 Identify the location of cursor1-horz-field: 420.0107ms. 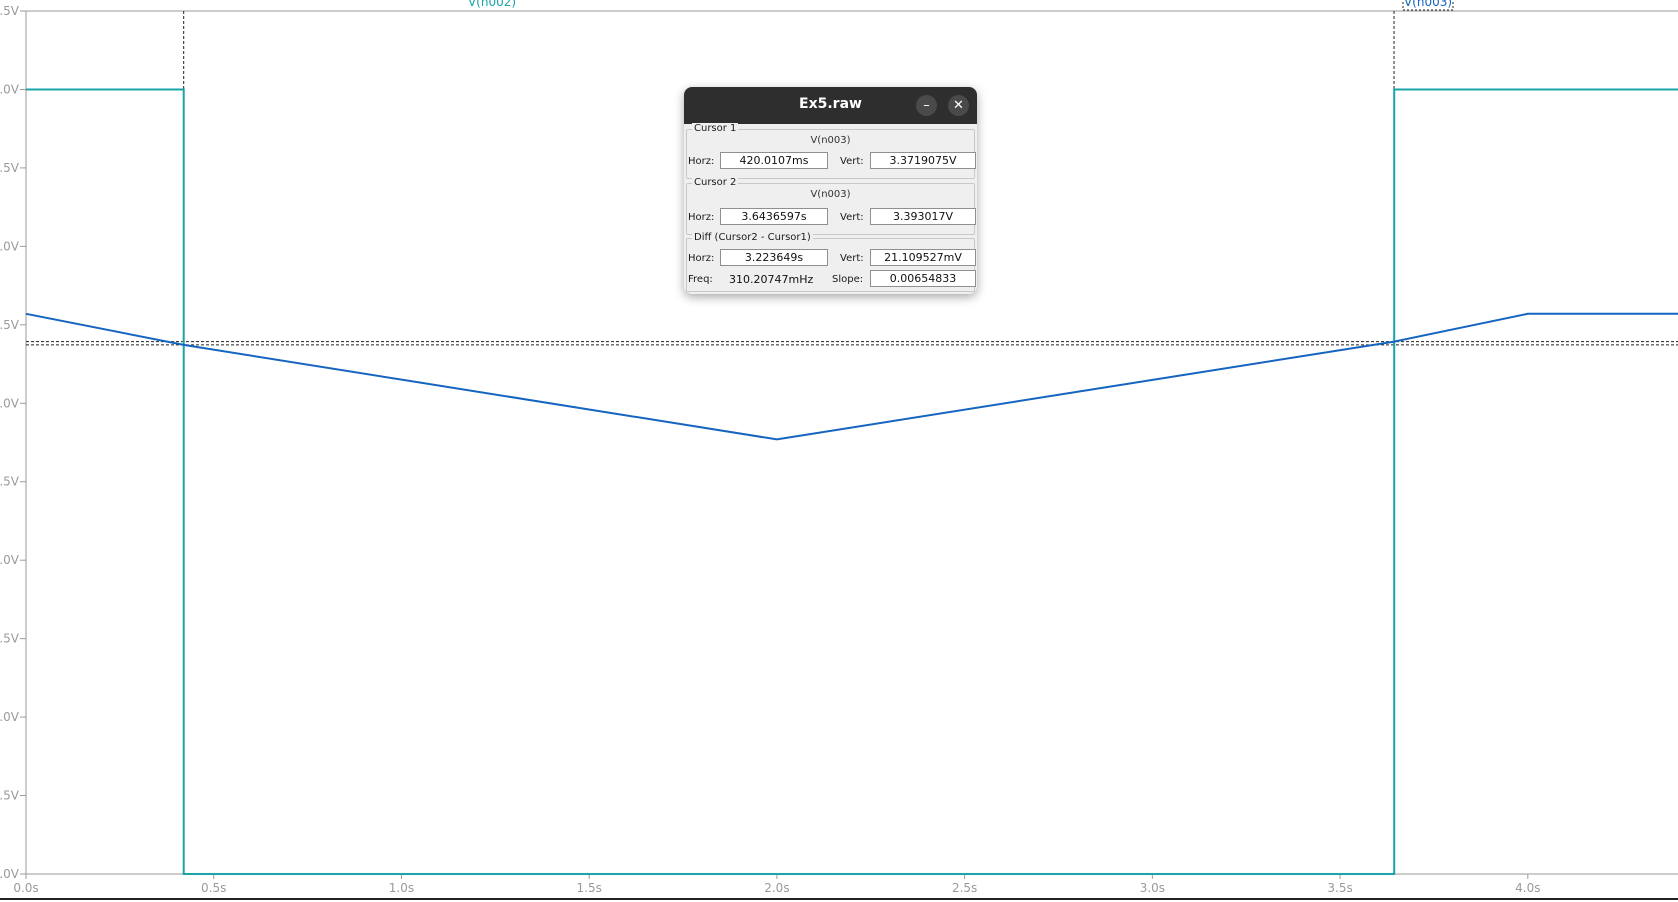
(774, 160).